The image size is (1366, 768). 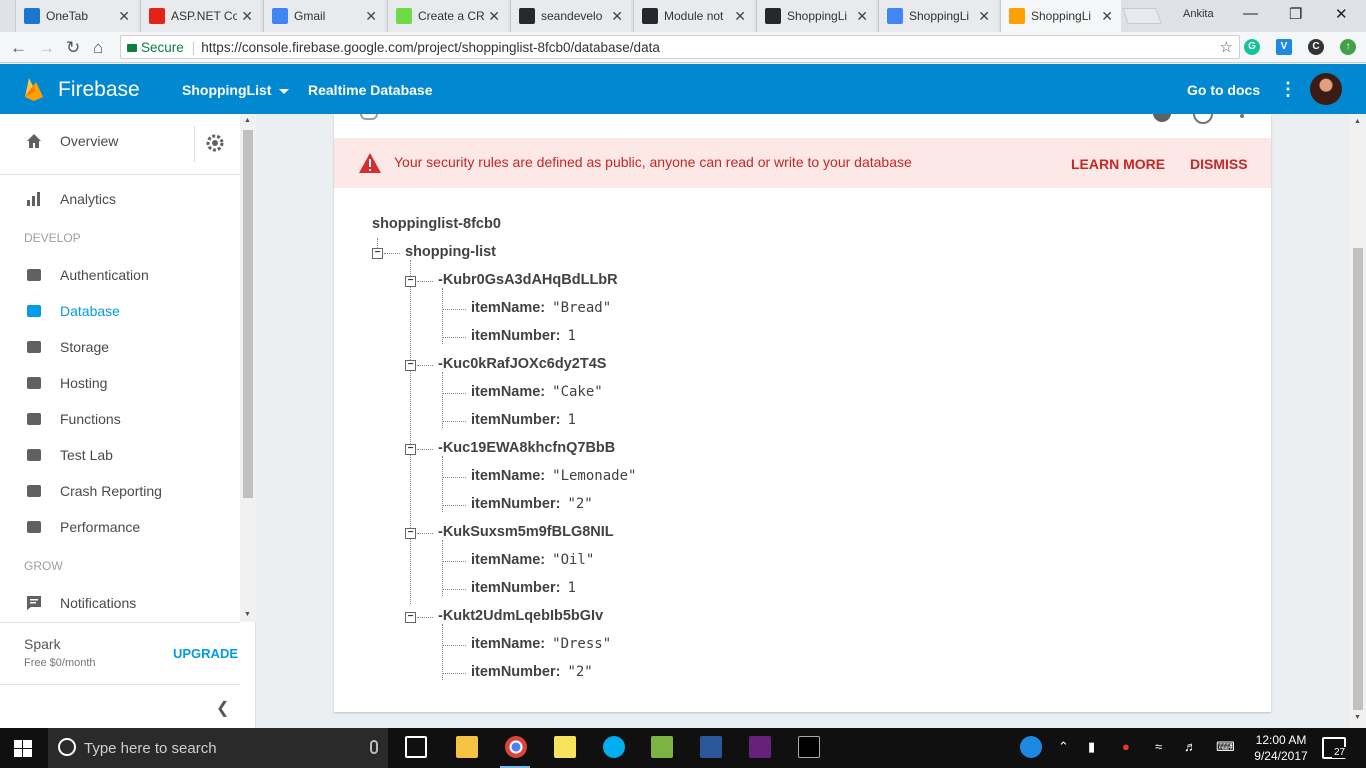 What do you see at coordinates (760, 747) in the screenshot?
I see `visual-studio-icon` at bounding box center [760, 747].